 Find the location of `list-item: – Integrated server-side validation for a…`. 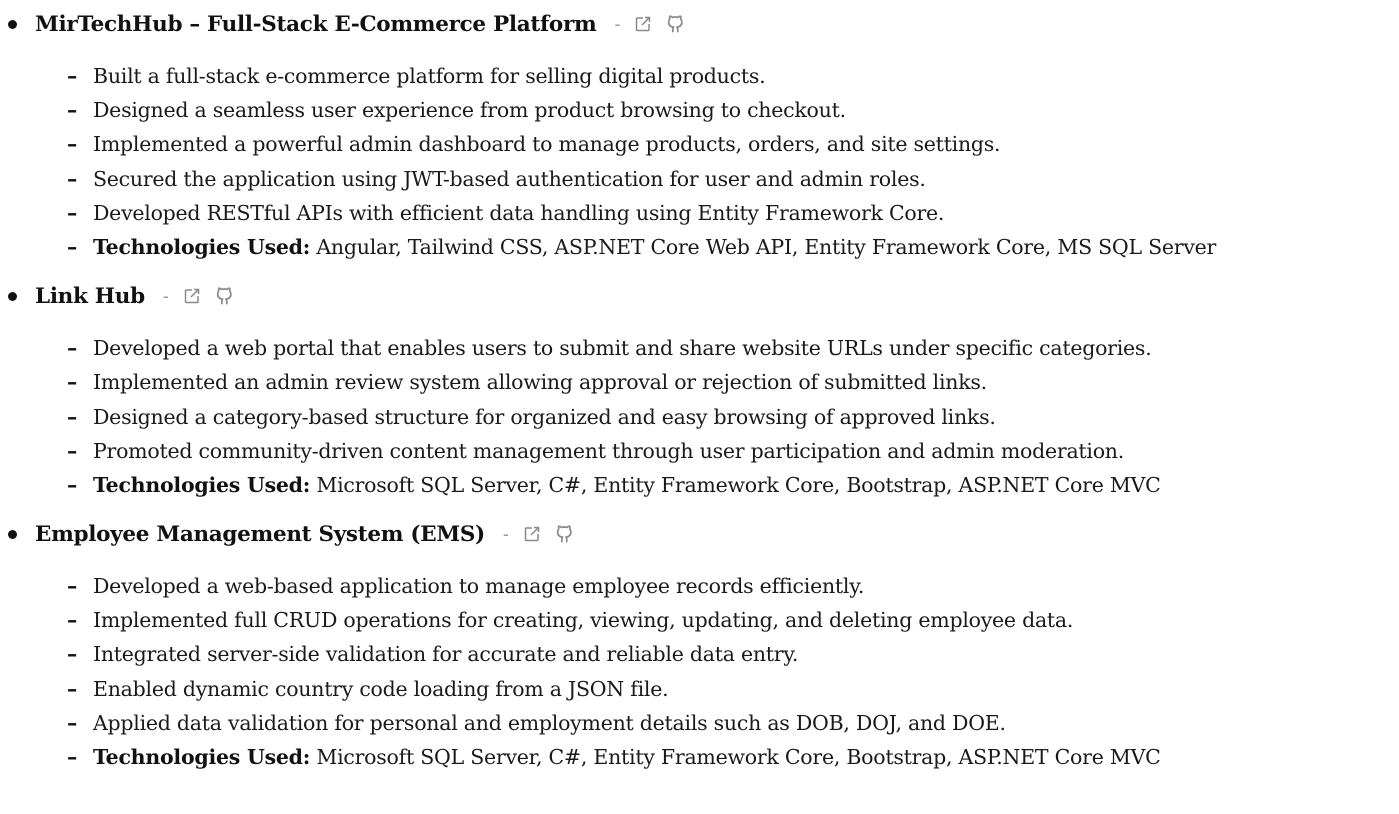

list-item: – Integrated server-side validation for a… is located at coordinates (699, 654).